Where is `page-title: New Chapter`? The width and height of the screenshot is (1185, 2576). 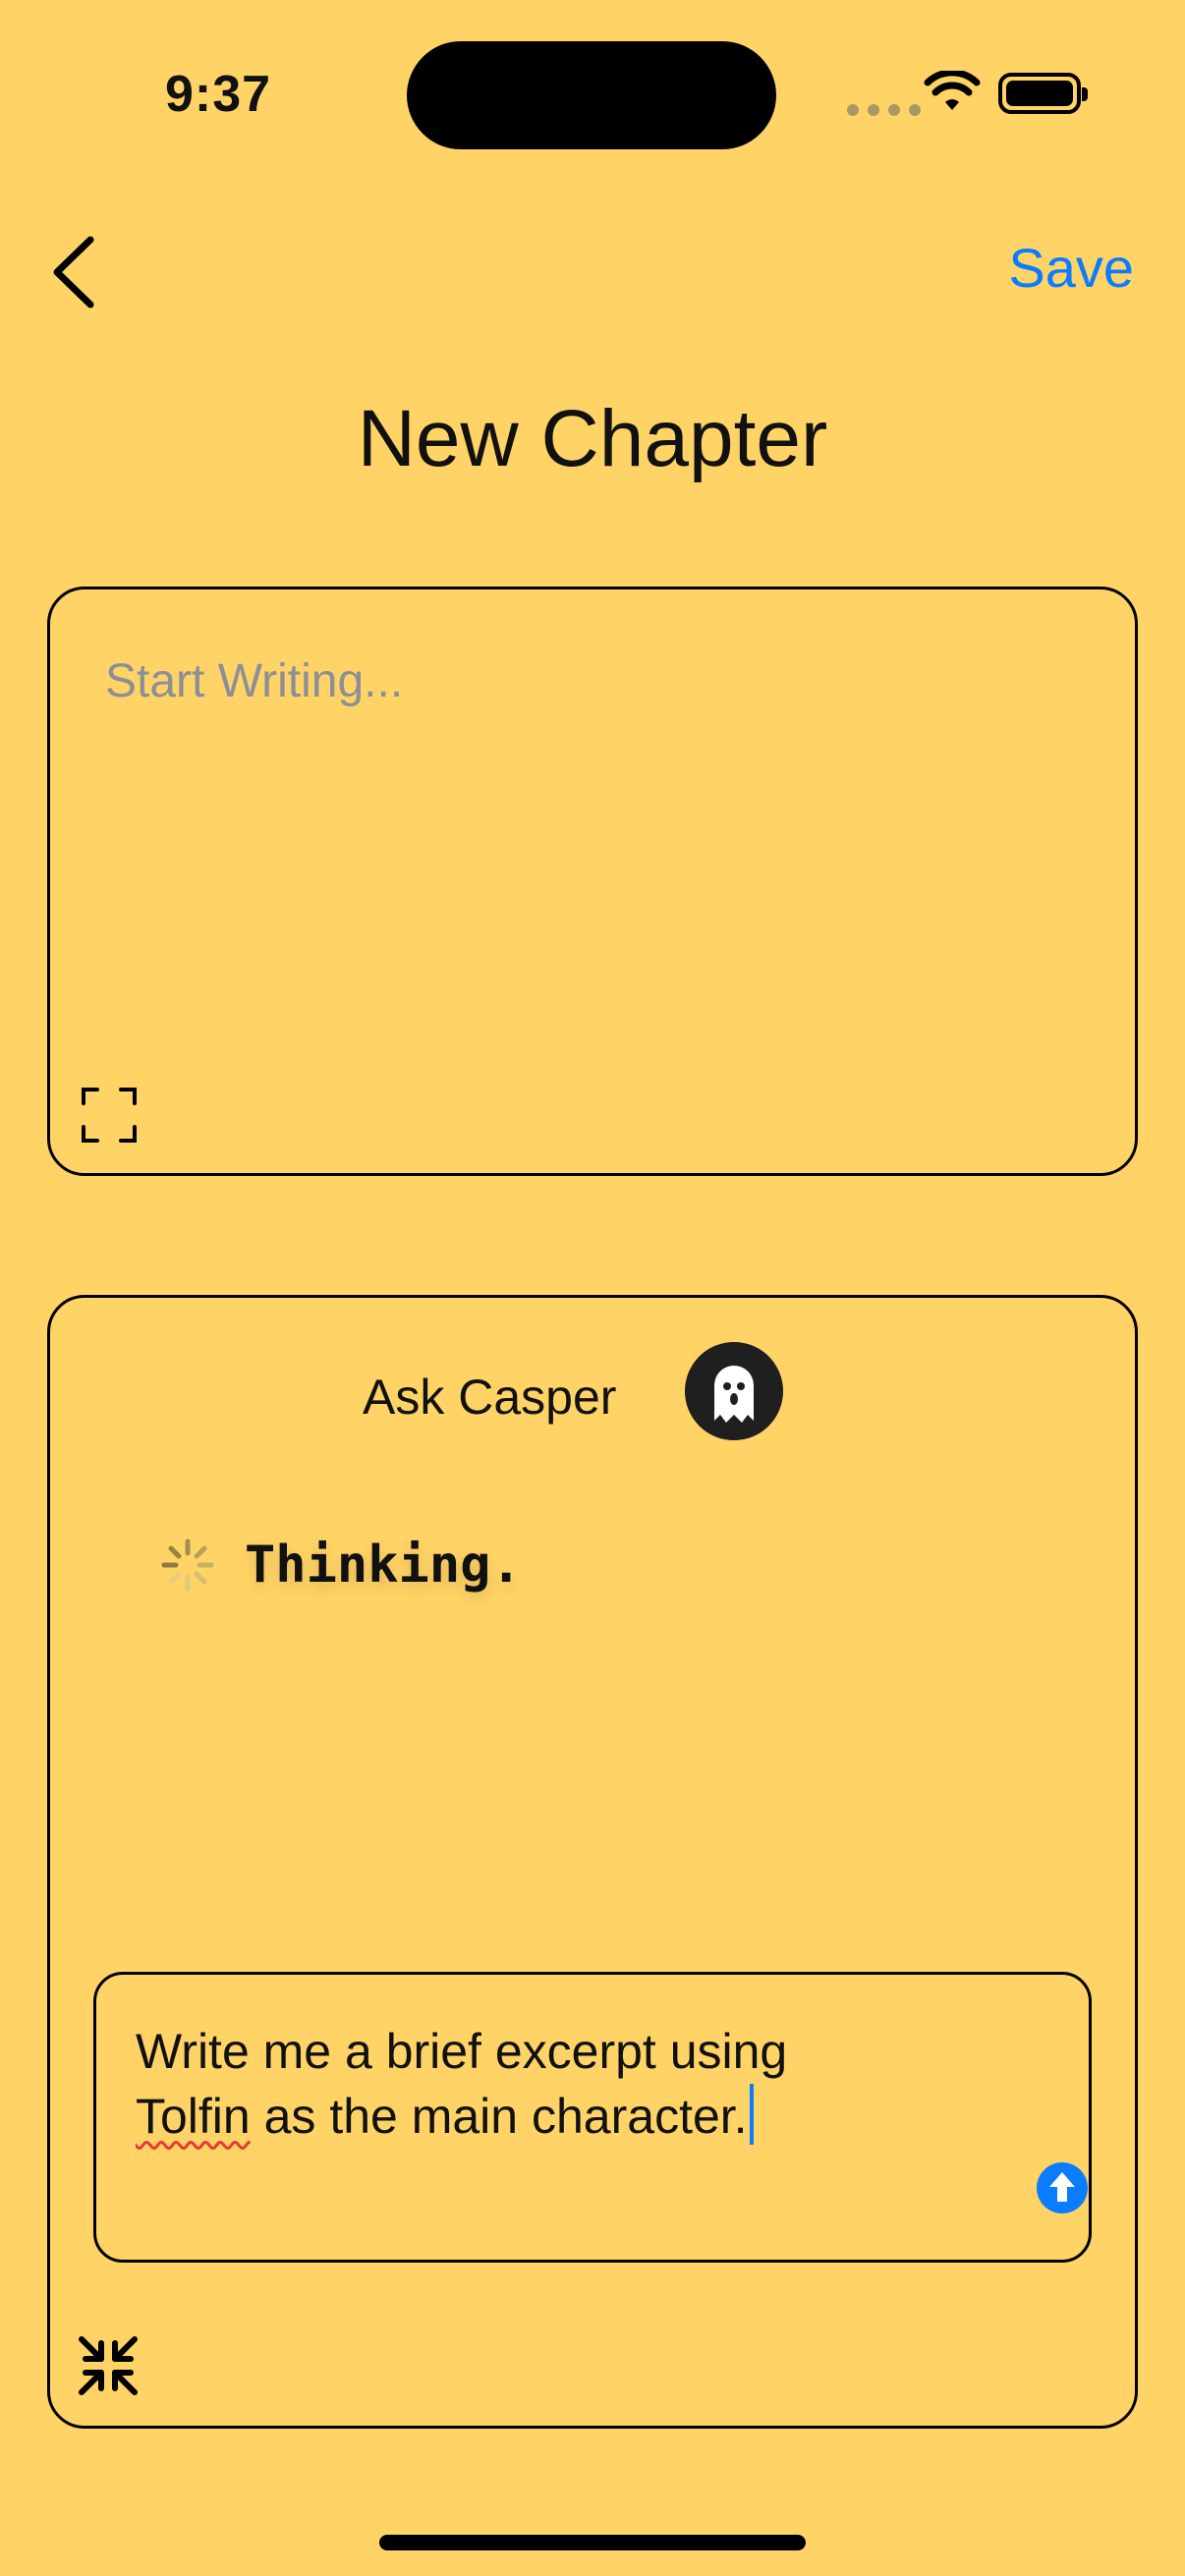 page-title: New Chapter is located at coordinates (592, 438).